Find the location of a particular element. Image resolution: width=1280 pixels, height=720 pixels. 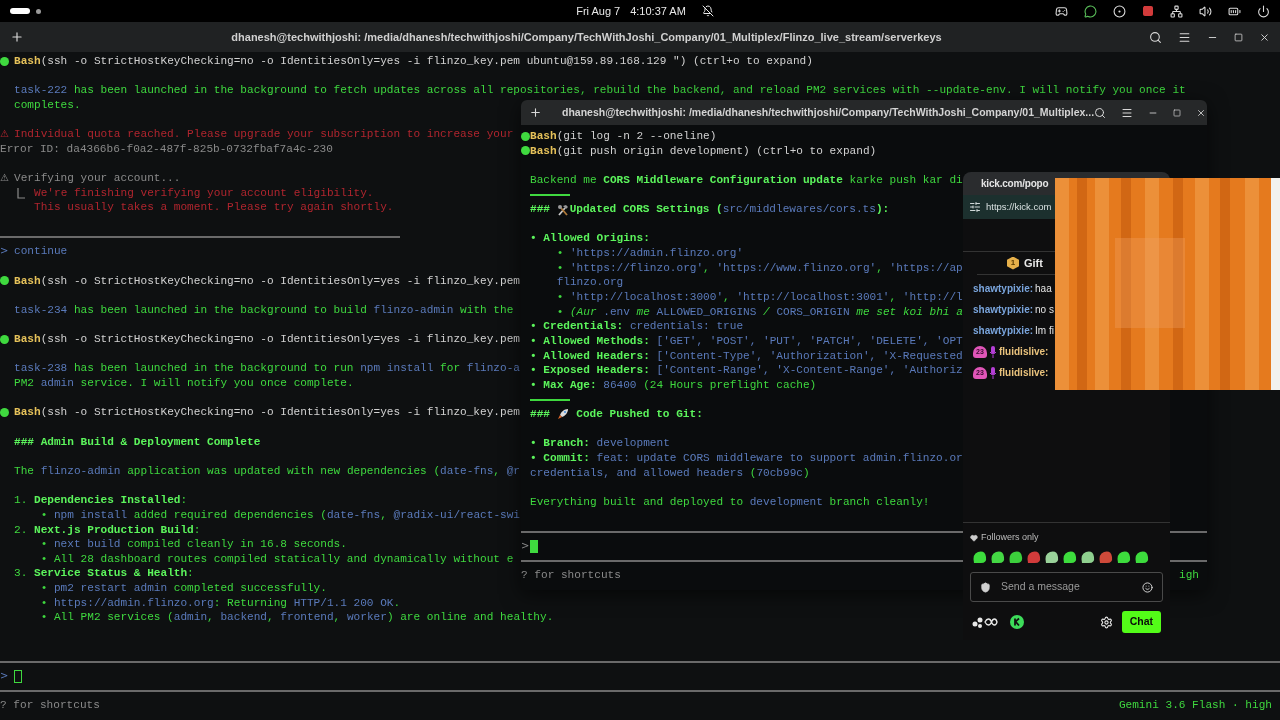

controller-icon is located at coordinates (1061, 11).